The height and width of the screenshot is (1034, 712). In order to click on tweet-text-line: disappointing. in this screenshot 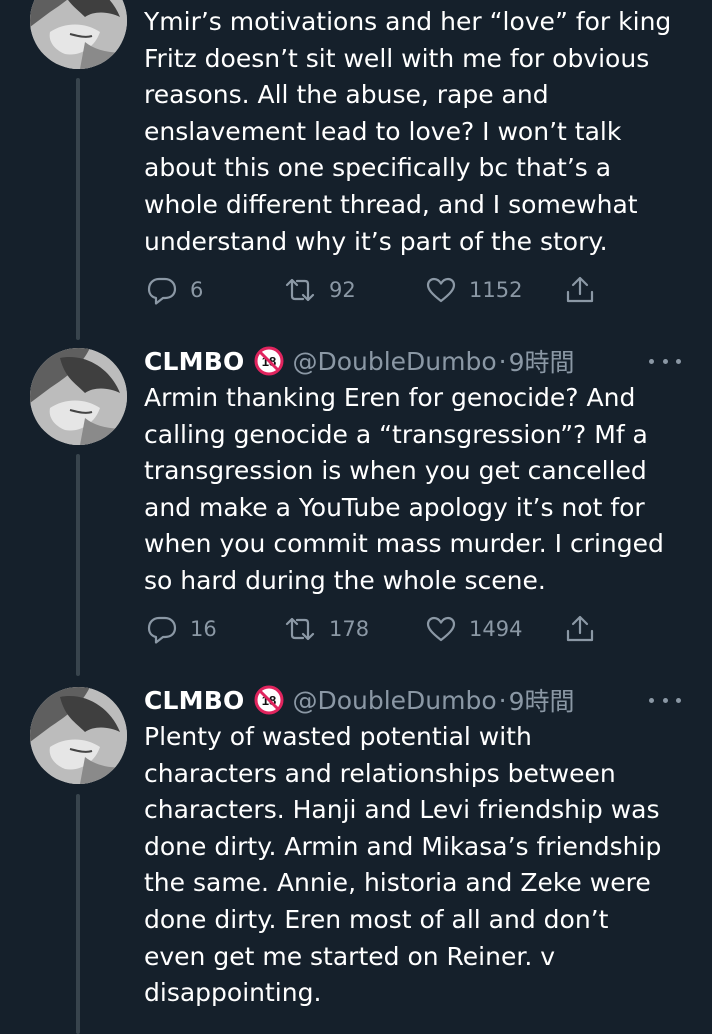, I will do `click(233, 993)`.